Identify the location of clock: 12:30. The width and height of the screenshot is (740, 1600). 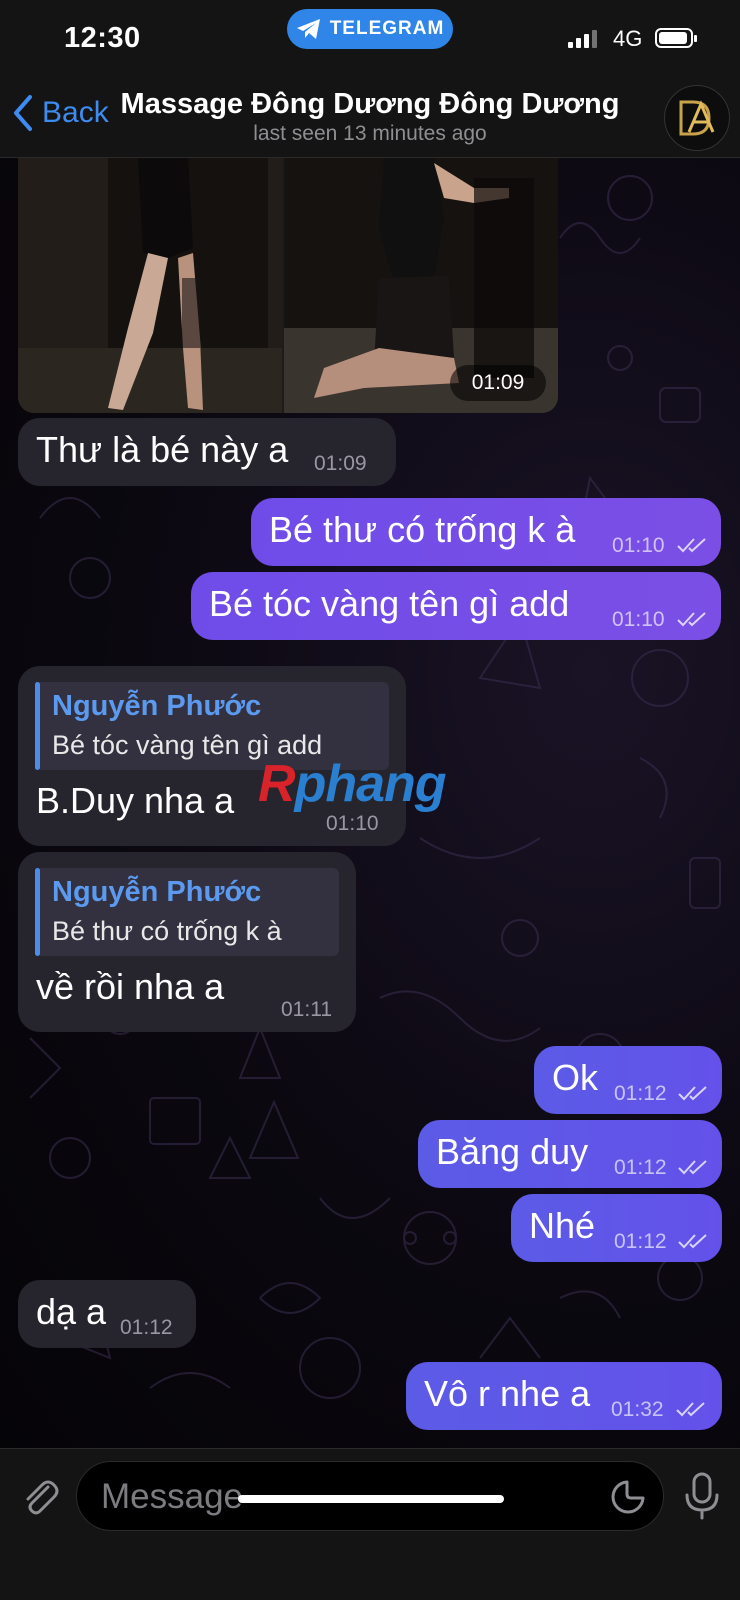
(102, 38).